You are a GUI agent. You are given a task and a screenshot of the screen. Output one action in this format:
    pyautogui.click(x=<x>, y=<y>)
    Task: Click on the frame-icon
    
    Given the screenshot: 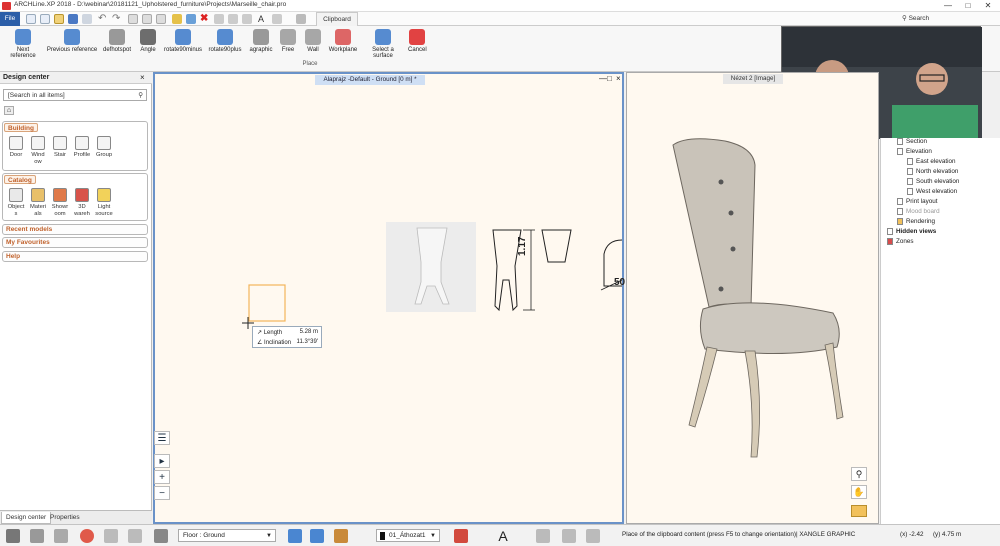 What is the action you would take?
    pyautogui.click(x=61, y=536)
    